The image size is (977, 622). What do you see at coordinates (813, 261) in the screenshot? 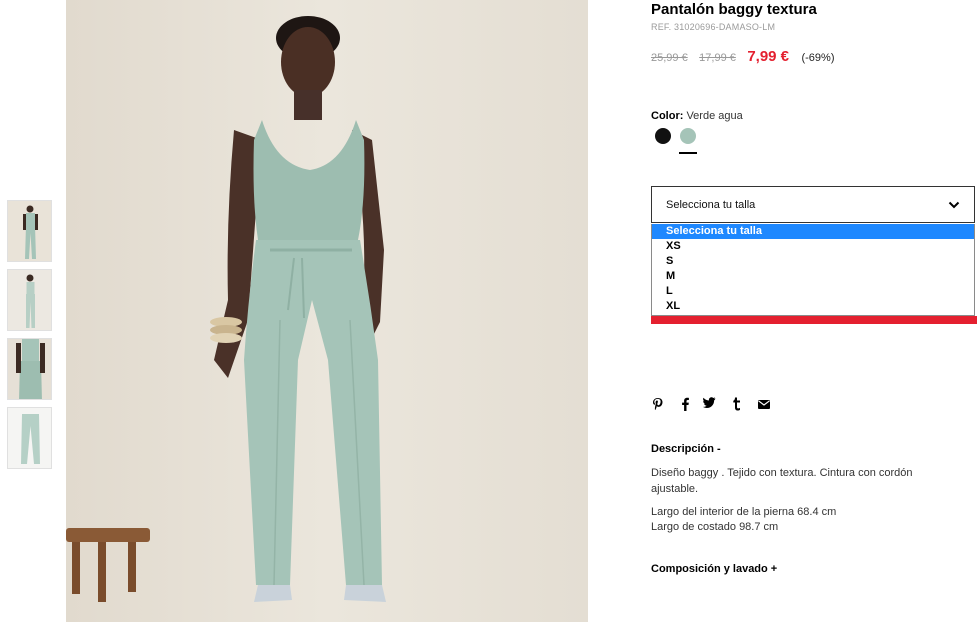
I see `size-option-s: S` at bounding box center [813, 261].